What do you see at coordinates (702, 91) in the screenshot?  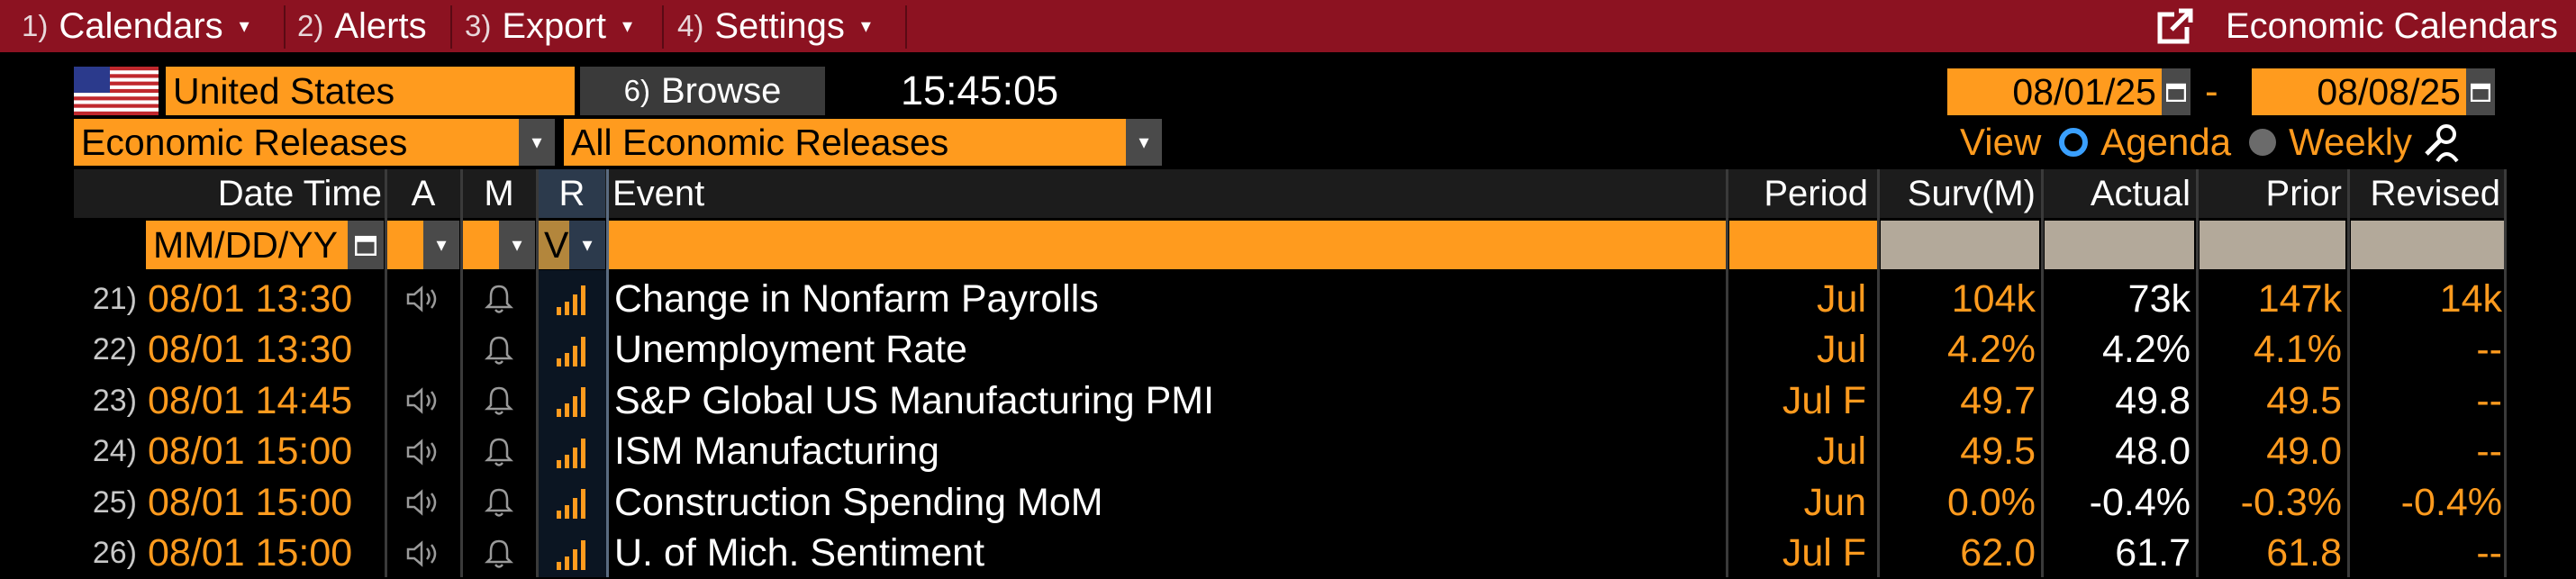 I see `browse-button: 6) Browse` at bounding box center [702, 91].